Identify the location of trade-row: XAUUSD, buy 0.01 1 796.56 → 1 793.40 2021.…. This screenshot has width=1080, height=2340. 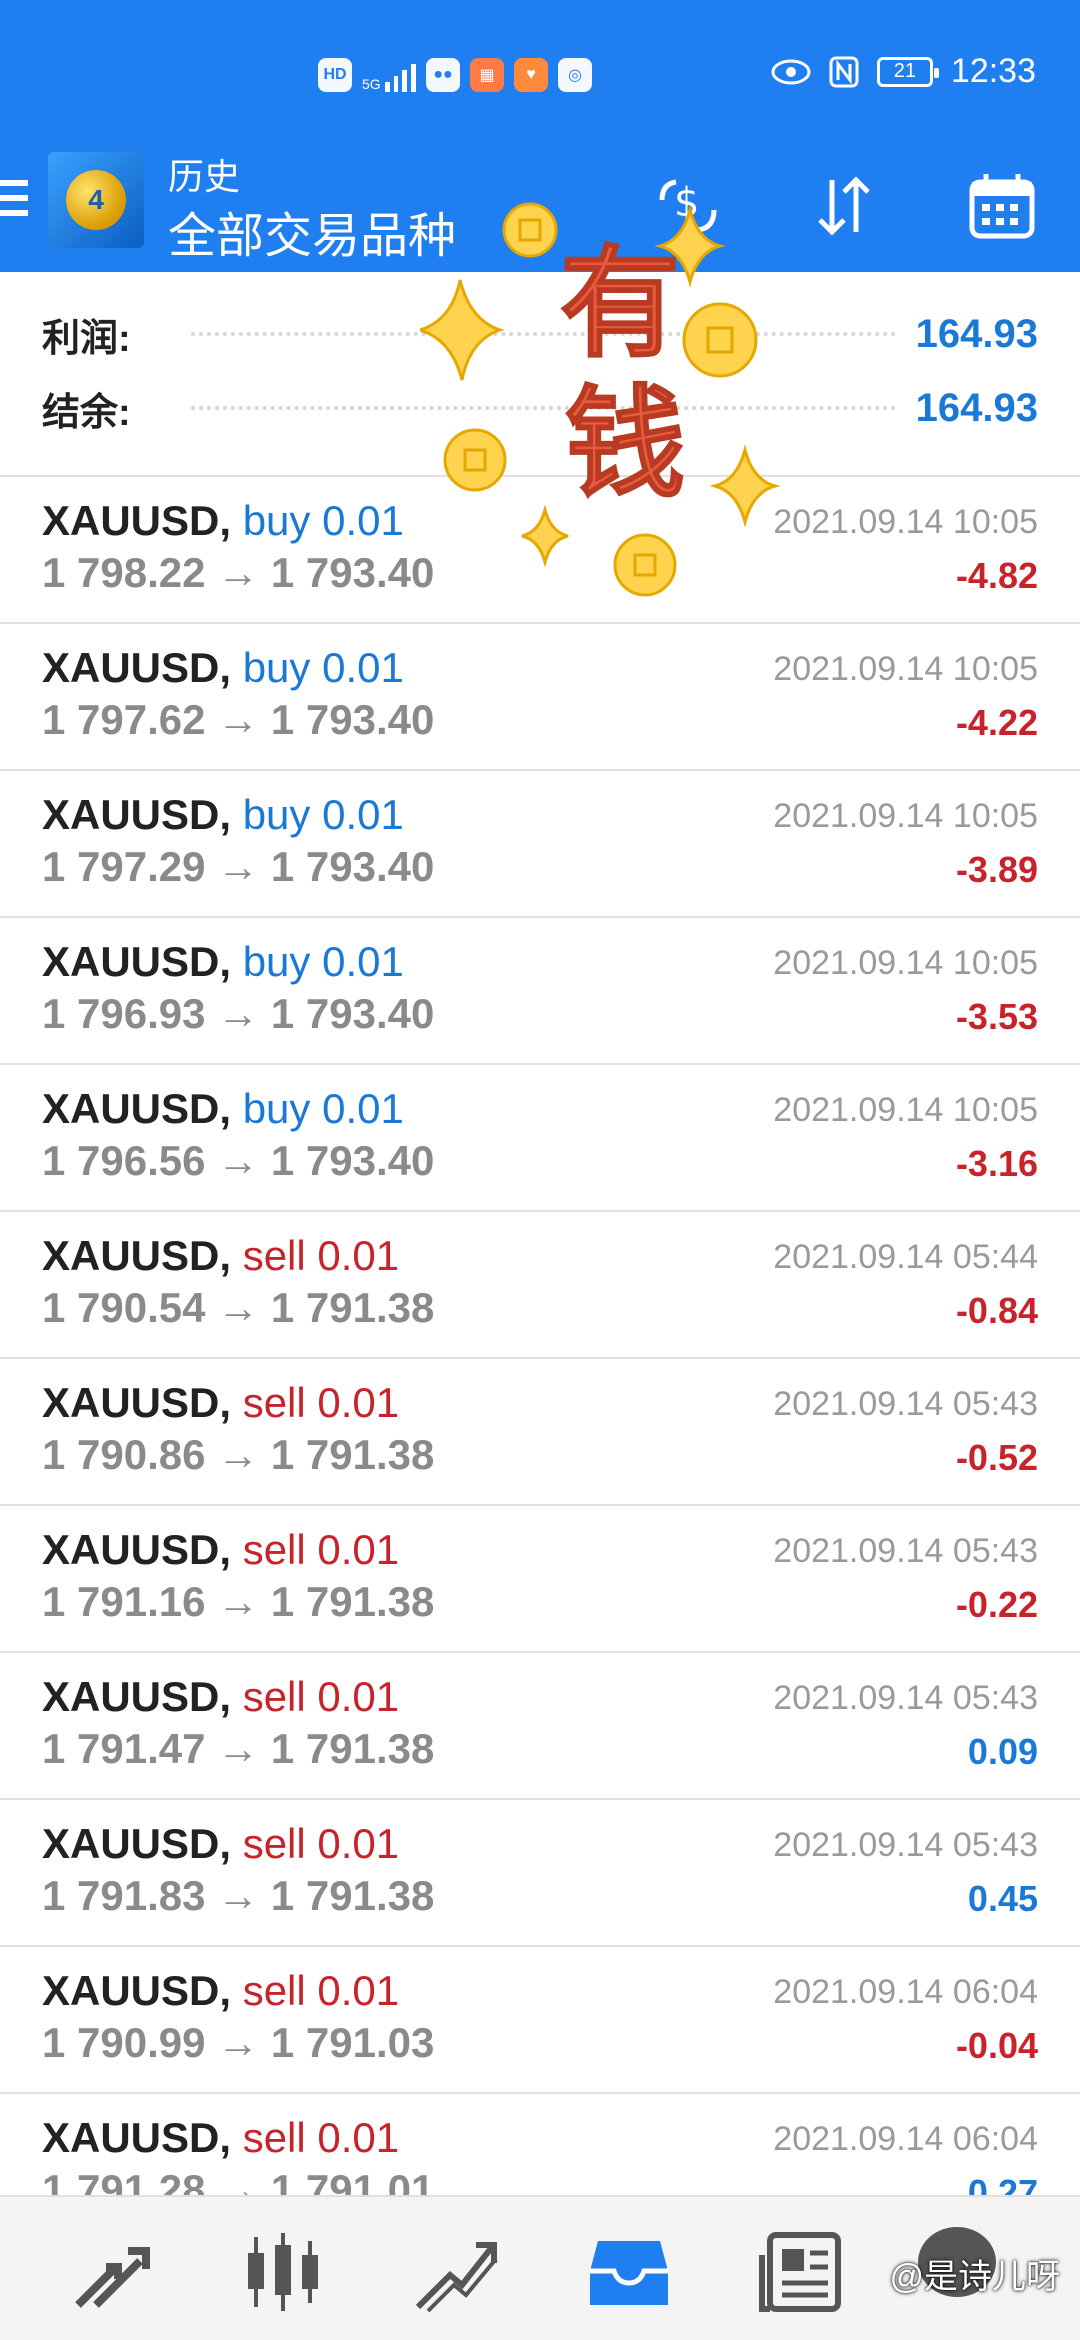
(540, 1138).